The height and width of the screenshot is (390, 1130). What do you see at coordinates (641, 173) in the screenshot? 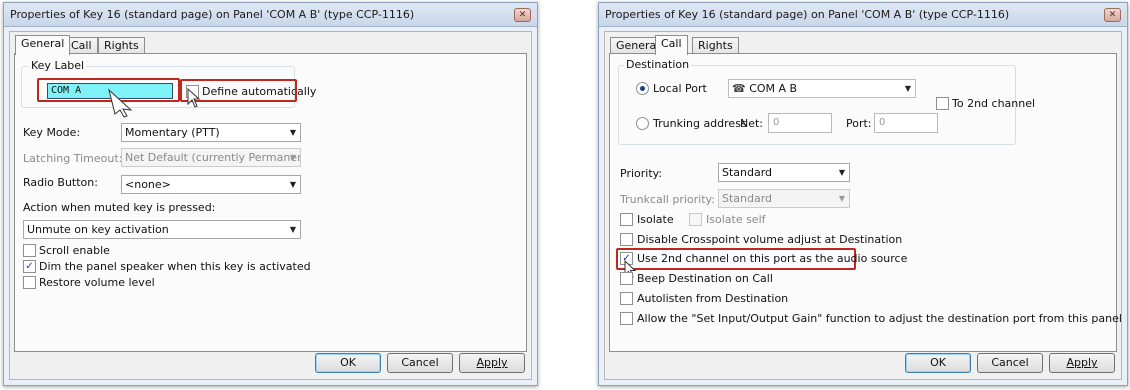
I see `priority-label: Priority:` at bounding box center [641, 173].